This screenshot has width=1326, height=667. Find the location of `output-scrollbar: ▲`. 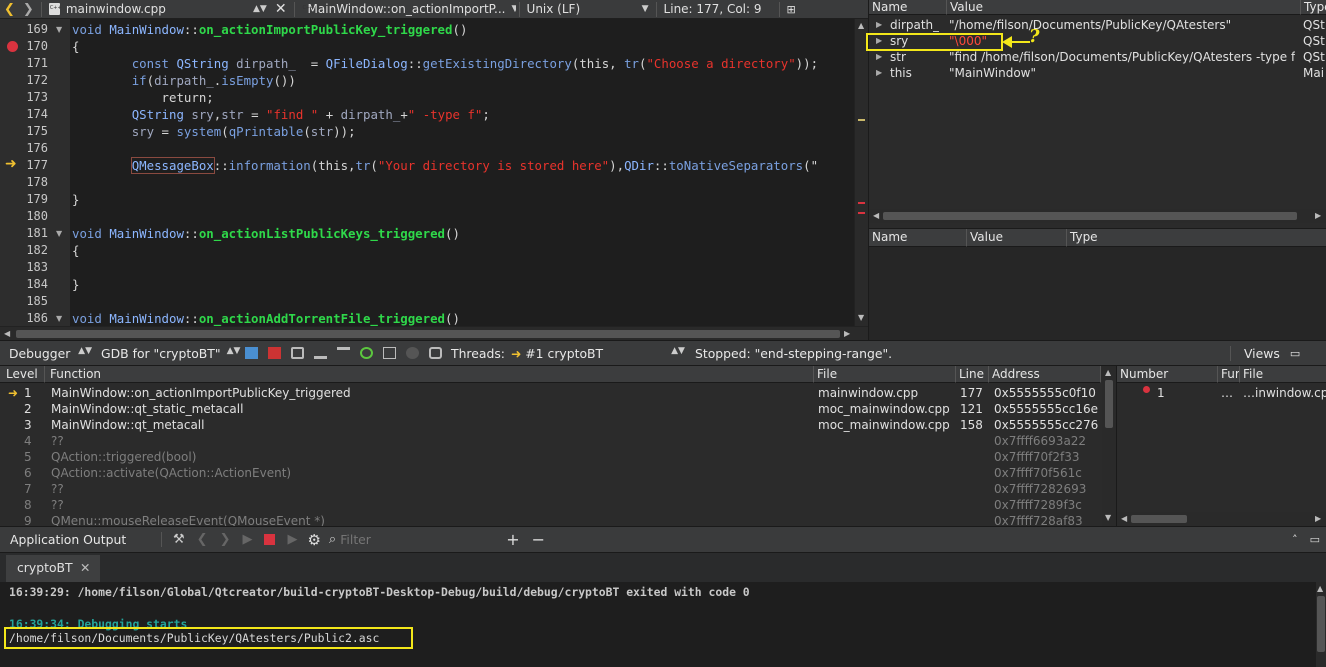

output-scrollbar: ▲ is located at coordinates (1321, 624).